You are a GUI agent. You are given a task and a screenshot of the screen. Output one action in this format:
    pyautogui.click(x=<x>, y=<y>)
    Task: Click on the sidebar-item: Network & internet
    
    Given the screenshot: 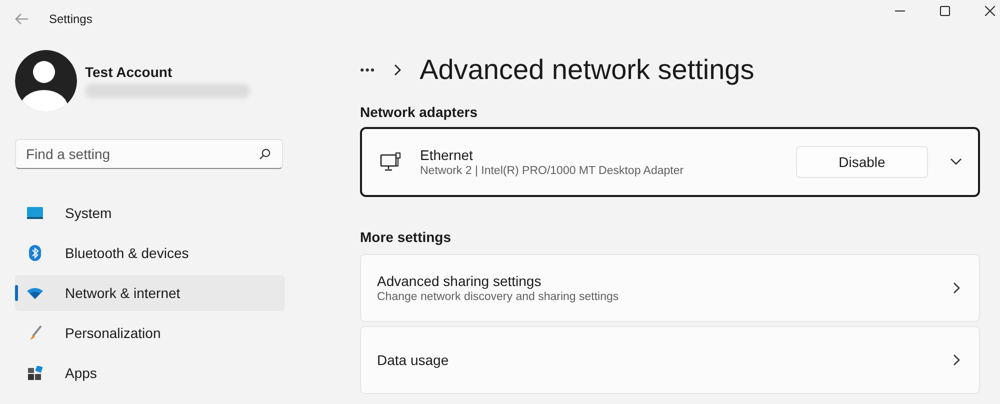 What is the action you would take?
    pyautogui.click(x=150, y=293)
    